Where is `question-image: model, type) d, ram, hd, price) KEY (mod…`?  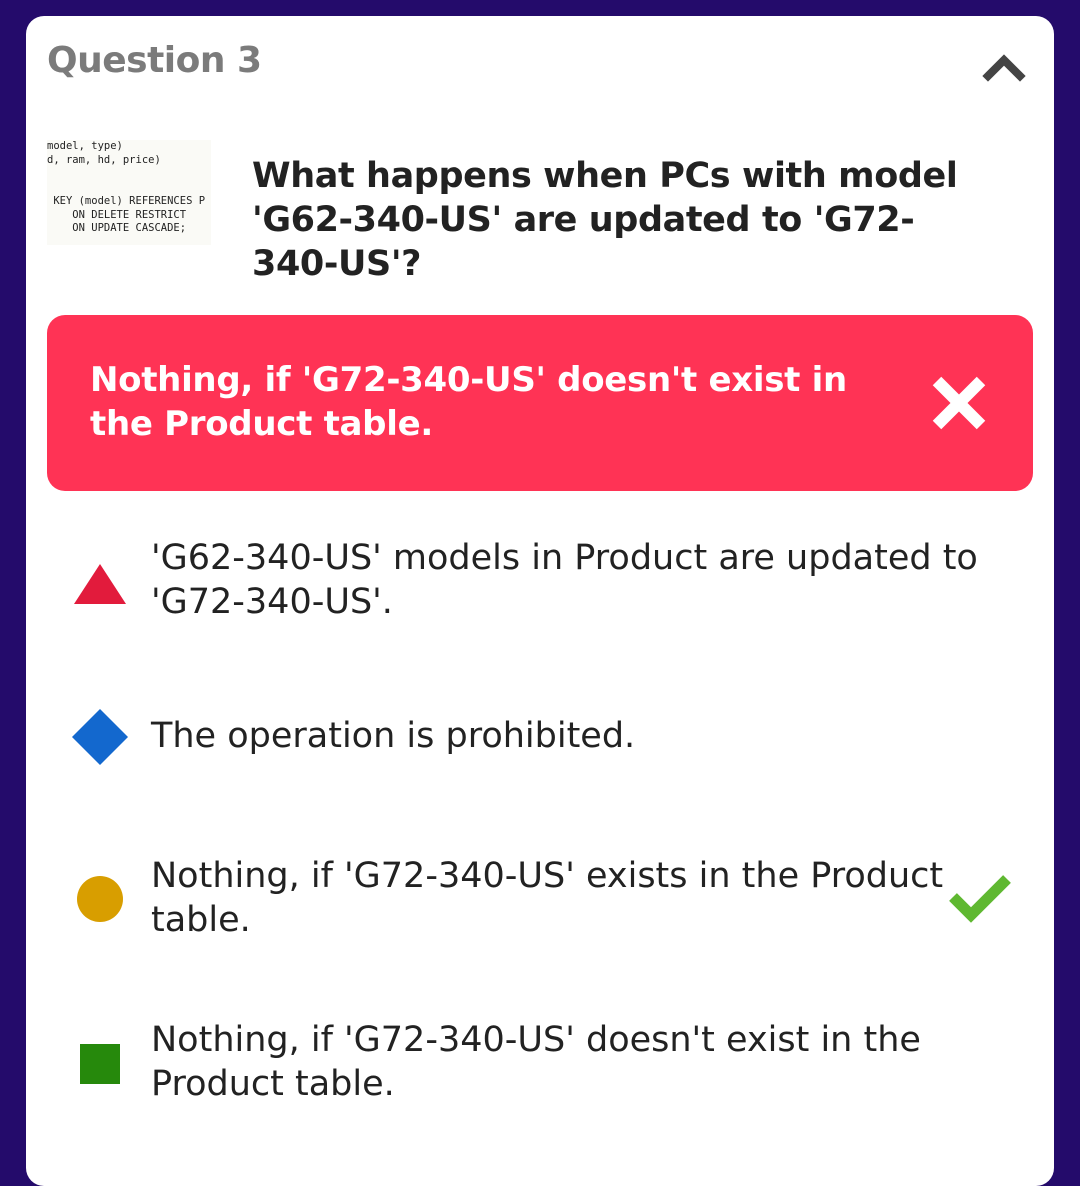
question-image: model, type) d, ram, hd, price) KEY (mod… is located at coordinates (129, 192).